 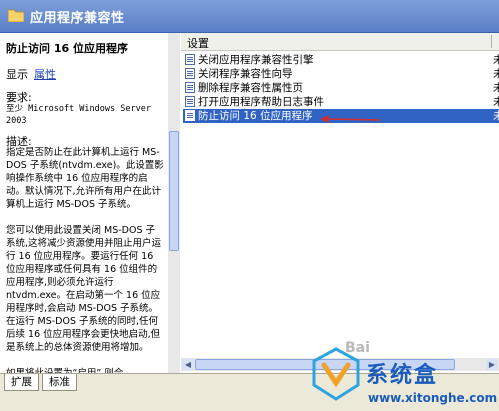 I want to click on folder-icon, so click(x=16, y=15).